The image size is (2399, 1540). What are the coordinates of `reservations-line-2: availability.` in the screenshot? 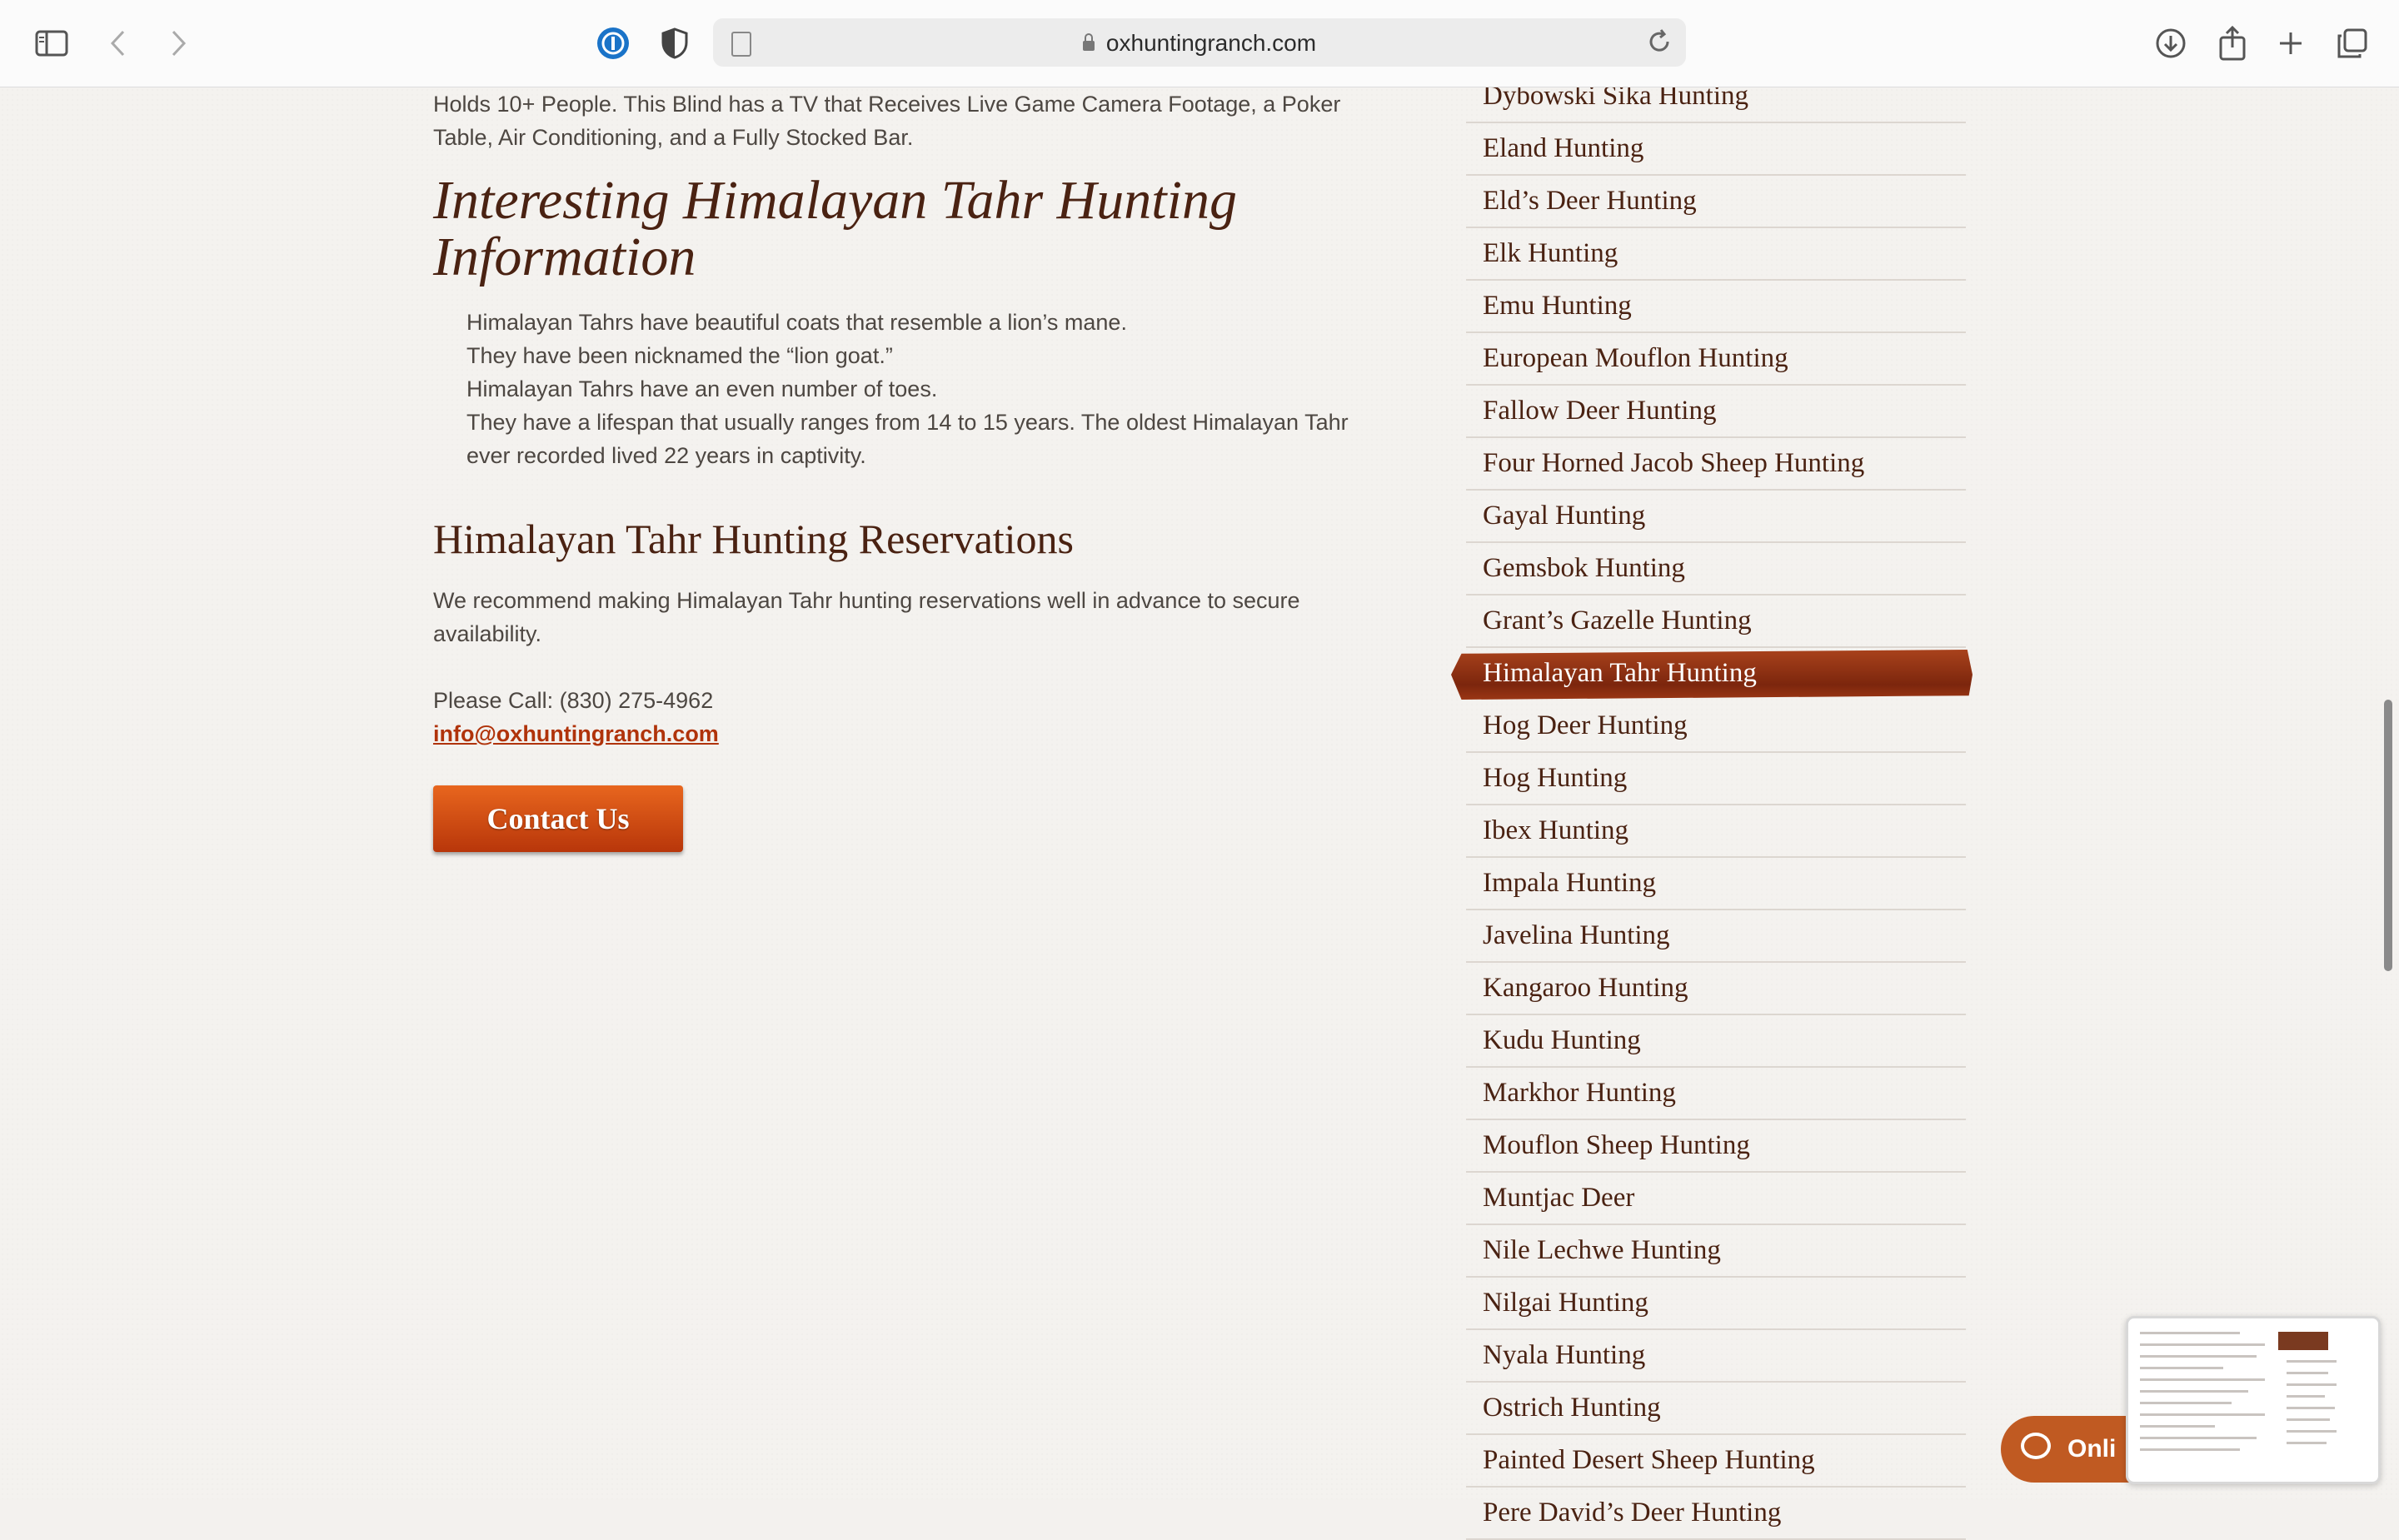 It's located at (487, 633).